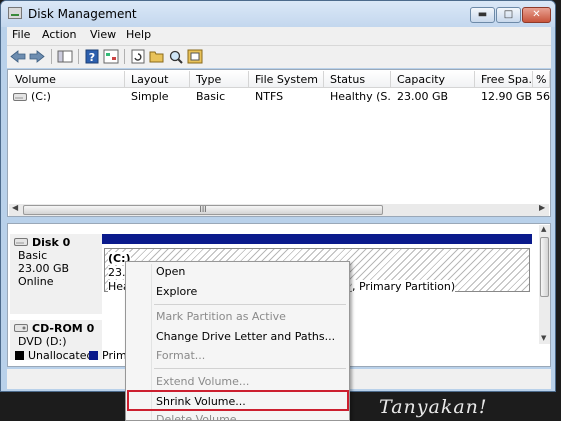  What do you see at coordinates (19, 355) in the screenshot?
I see `unallocated-swatch` at bounding box center [19, 355].